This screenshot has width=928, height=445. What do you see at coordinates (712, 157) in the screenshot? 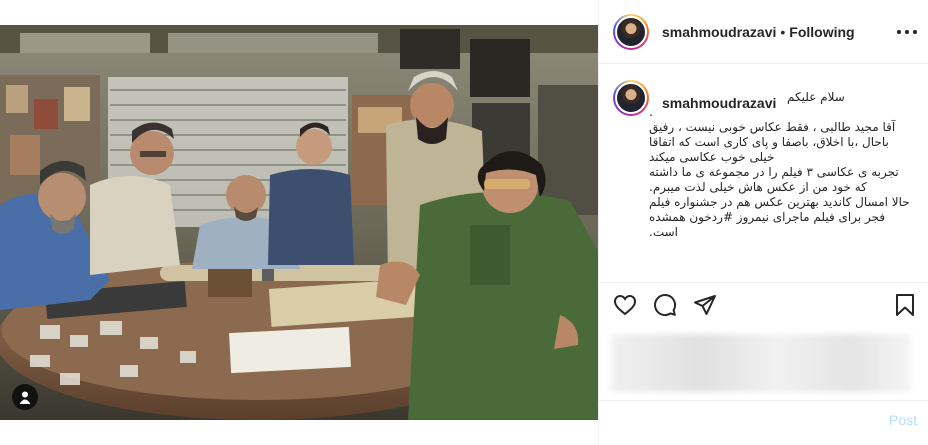
I see `caption-line: خیلی خوب عکاسی میکند` at bounding box center [712, 157].